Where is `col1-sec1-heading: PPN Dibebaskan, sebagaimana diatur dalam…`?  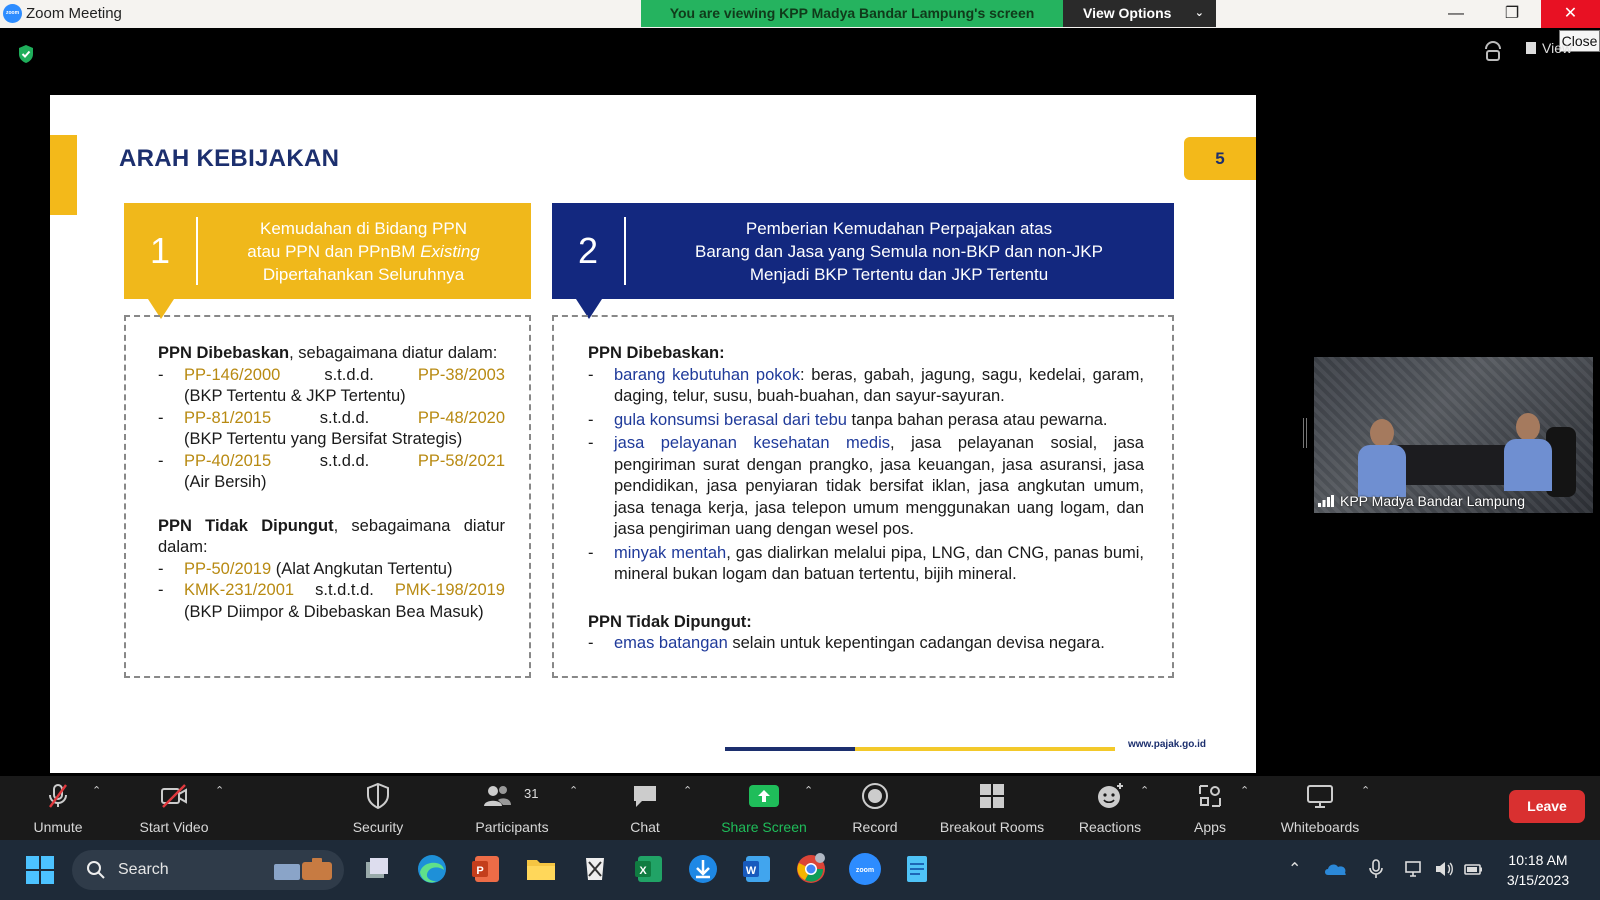
col1-sec1-heading: PPN Dibebaskan, sebagaimana diatur dalam… is located at coordinates (331, 354).